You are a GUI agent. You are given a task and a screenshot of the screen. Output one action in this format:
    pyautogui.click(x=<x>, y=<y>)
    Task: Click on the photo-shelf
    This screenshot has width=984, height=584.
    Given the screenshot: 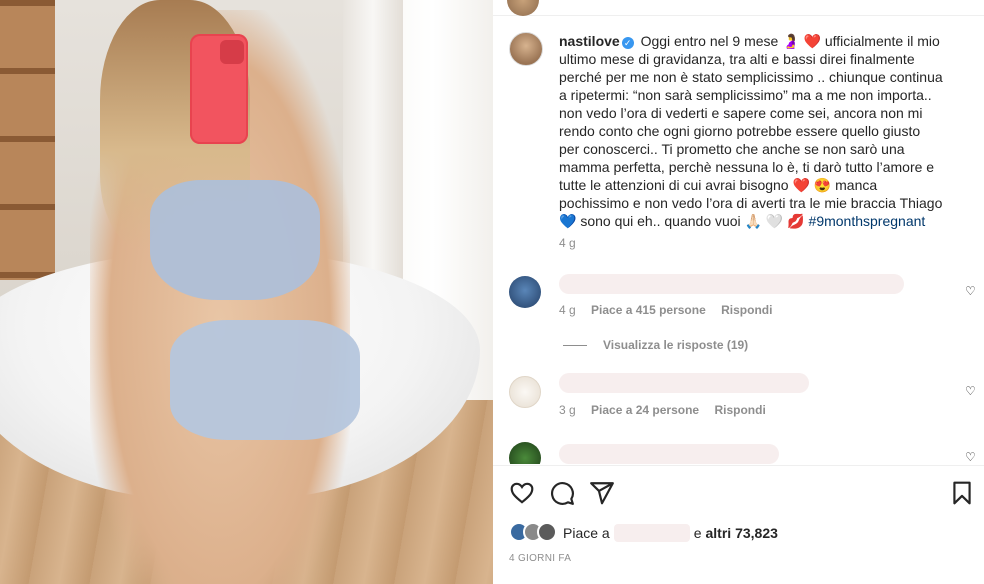 What is the action you would take?
    pyautogui.click(x=27, y=140)
    